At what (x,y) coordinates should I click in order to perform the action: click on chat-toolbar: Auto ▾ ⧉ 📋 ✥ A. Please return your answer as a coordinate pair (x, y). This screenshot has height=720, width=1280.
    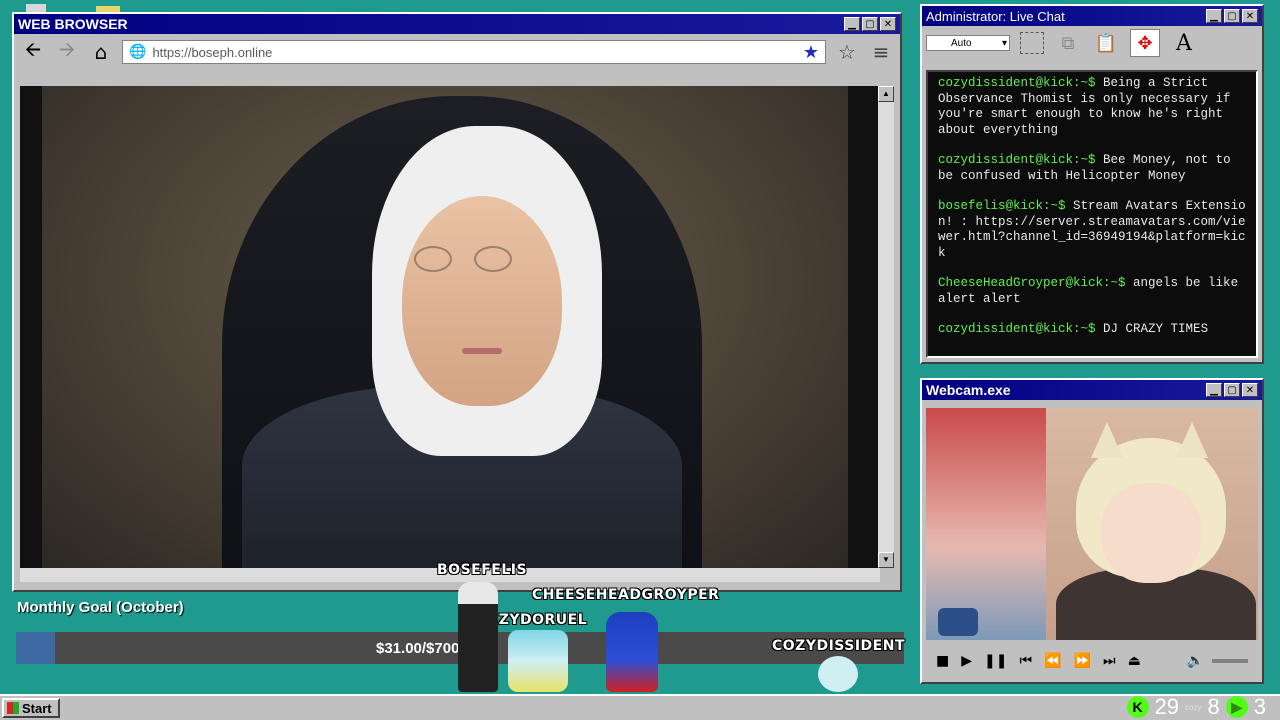
    Looking at the image, I should click on (1092, 43).